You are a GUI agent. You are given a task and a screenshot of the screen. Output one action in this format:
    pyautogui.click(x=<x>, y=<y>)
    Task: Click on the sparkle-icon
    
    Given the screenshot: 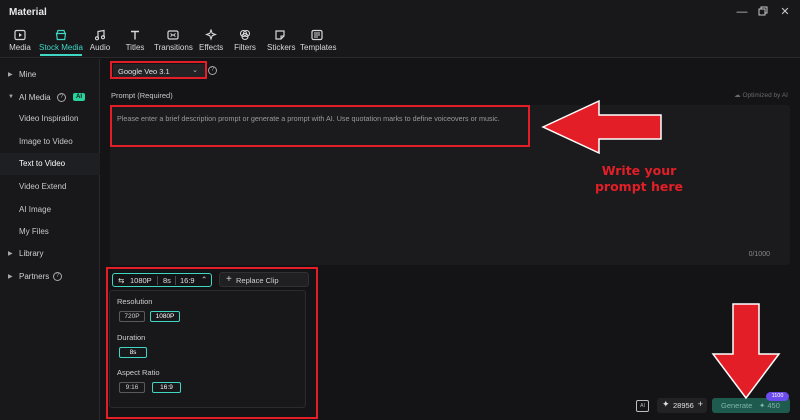 What is the action you would take?
    pyautogui.click(x=211, y=35)
    